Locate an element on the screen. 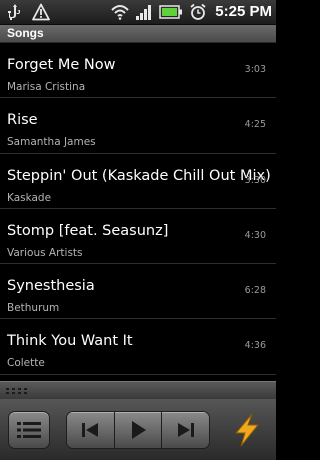  page-title: Songs is located at coordinates (25, 33).